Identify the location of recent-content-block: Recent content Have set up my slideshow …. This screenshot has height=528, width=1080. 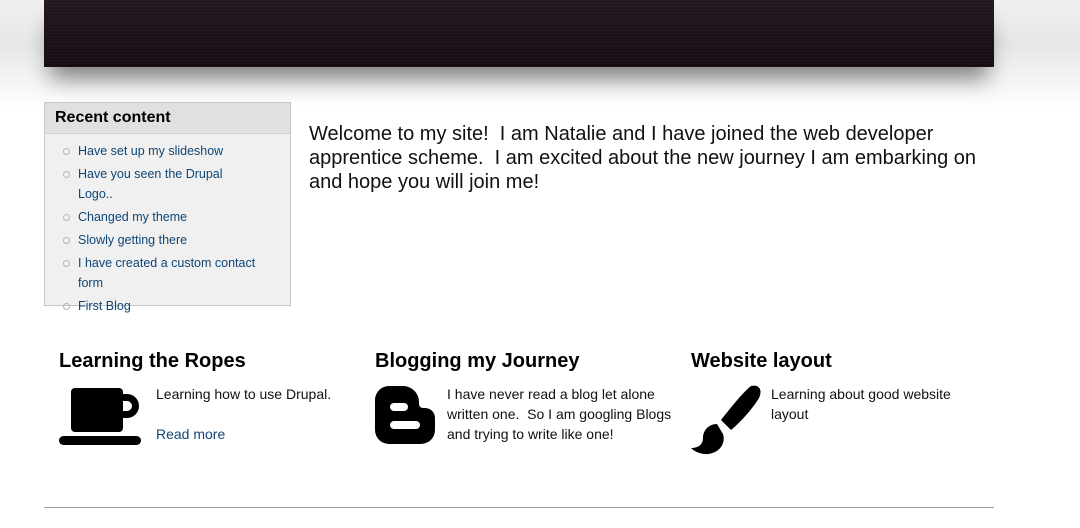
(167, 207).